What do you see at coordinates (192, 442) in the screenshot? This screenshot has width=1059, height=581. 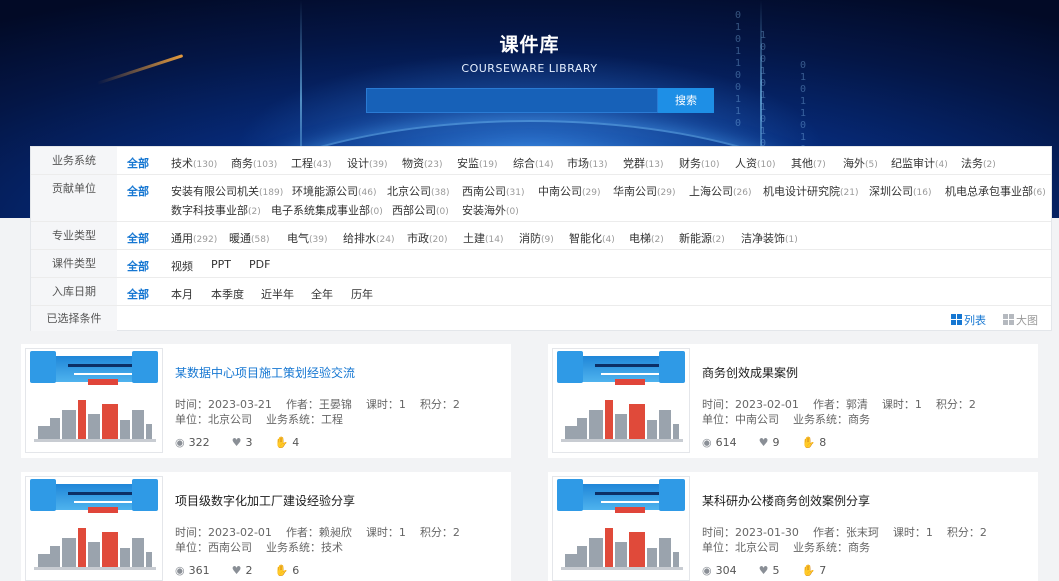 I see `view-count-stat: ◉ 322` at bounding box center [192, 442].